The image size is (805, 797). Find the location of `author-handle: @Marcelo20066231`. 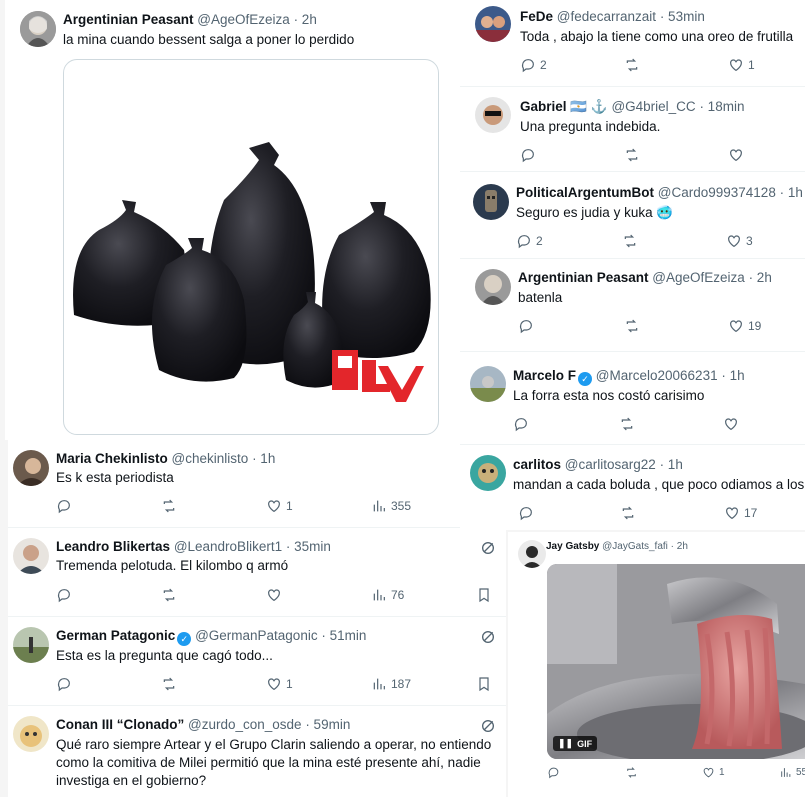

author-handle: @Marcelo20066231 is located at coordinates (657, 375).